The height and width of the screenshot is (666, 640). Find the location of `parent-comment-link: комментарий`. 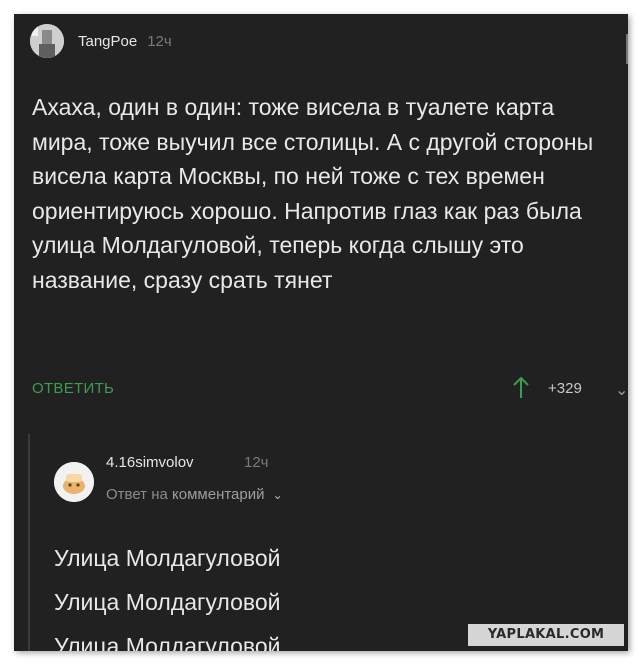

parent-comment-link: комментарий is located at coordinates (218, 494).